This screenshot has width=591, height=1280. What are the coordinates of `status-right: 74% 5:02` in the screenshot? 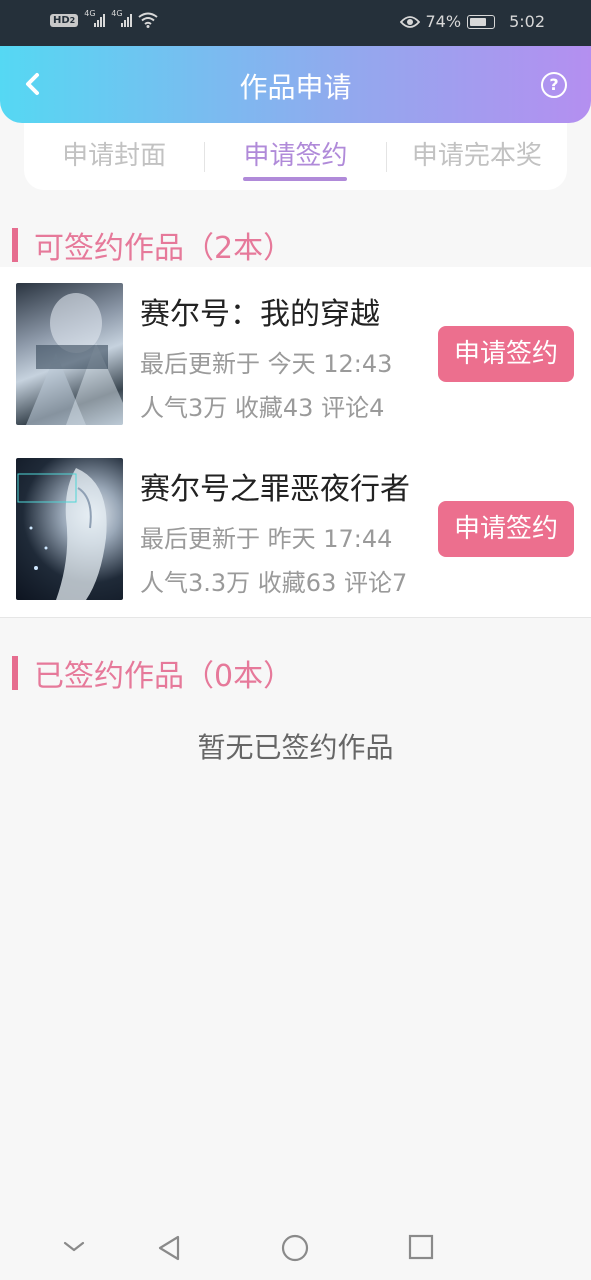 It's located at (472, 21).